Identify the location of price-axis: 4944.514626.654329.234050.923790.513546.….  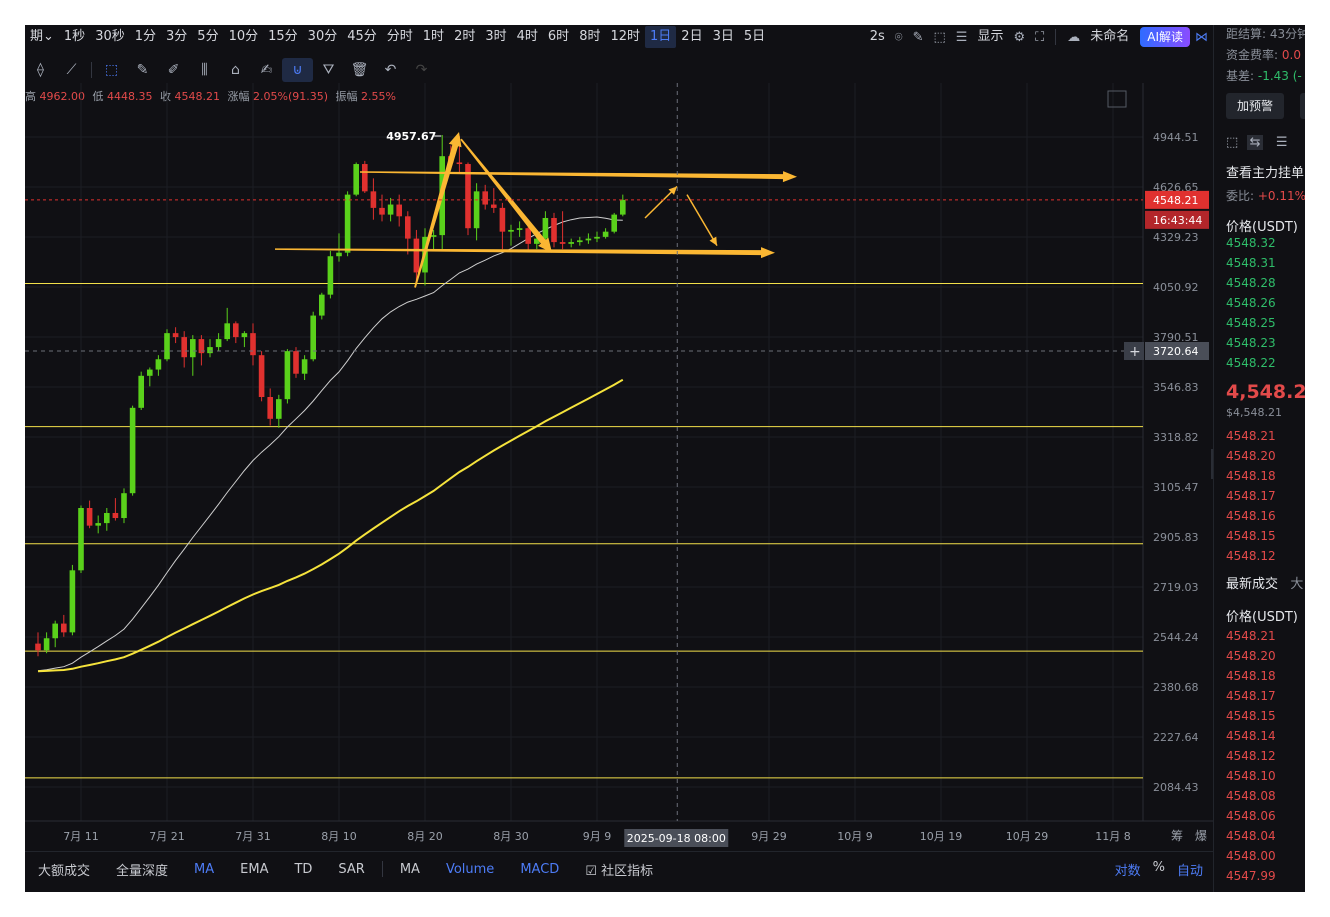
(1166, 462).